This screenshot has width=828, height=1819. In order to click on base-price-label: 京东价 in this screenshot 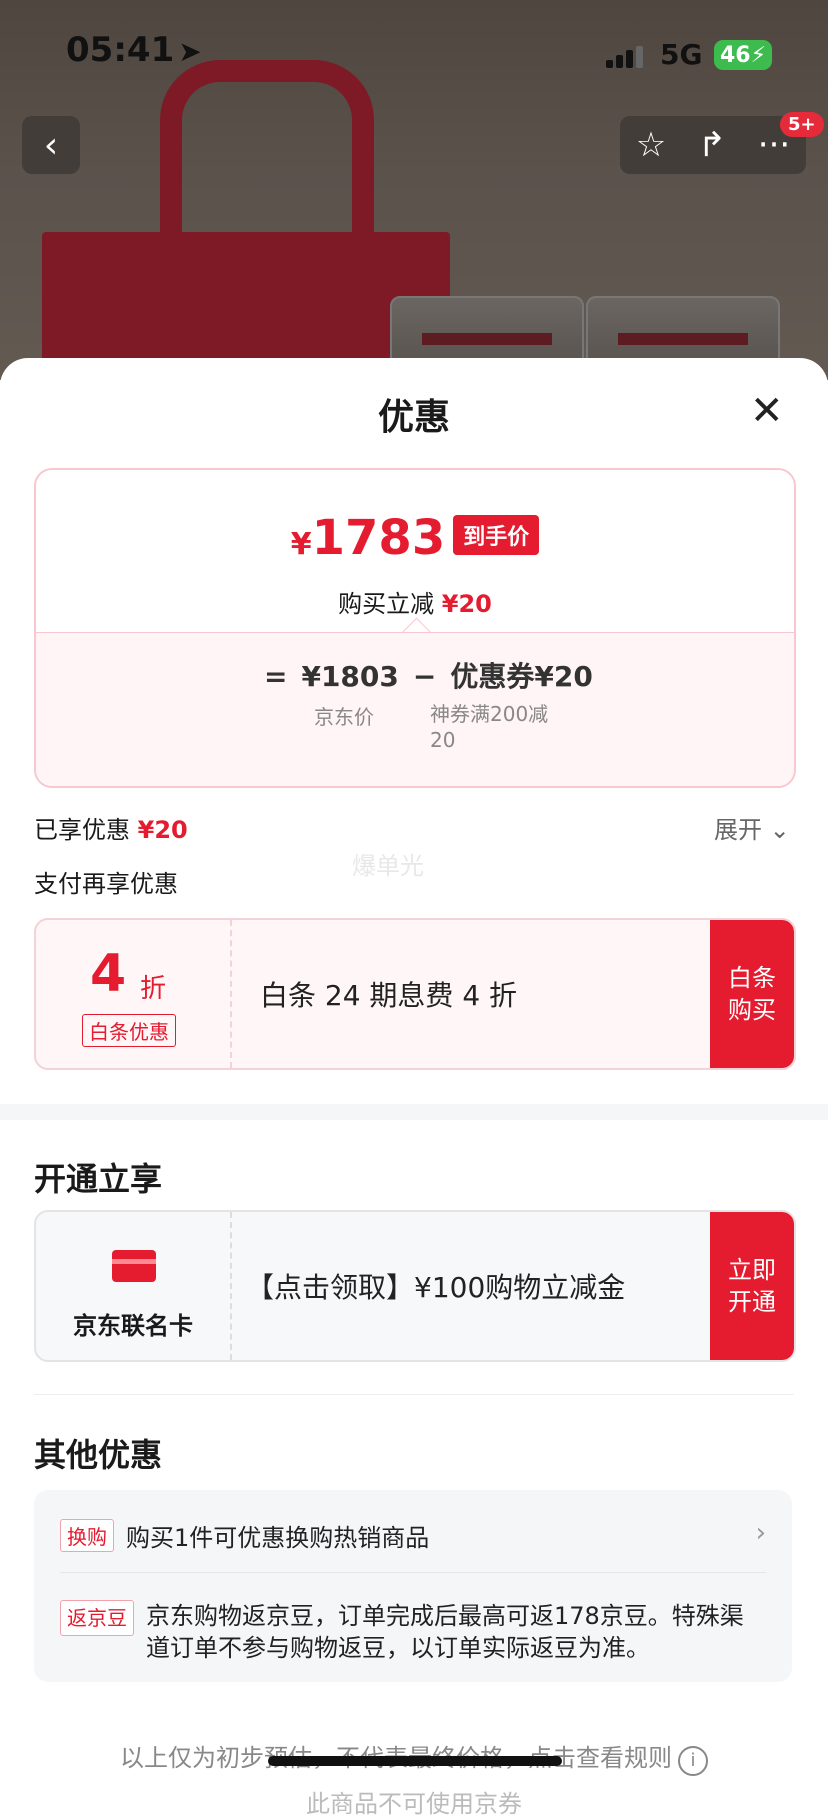, I will do `click(344, 717)`.